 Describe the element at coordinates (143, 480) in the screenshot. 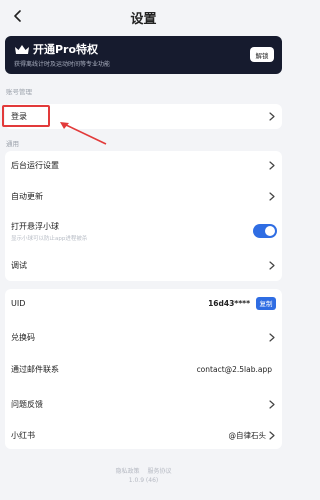

I see `app-version: 1.0.9 (46)` at that location.